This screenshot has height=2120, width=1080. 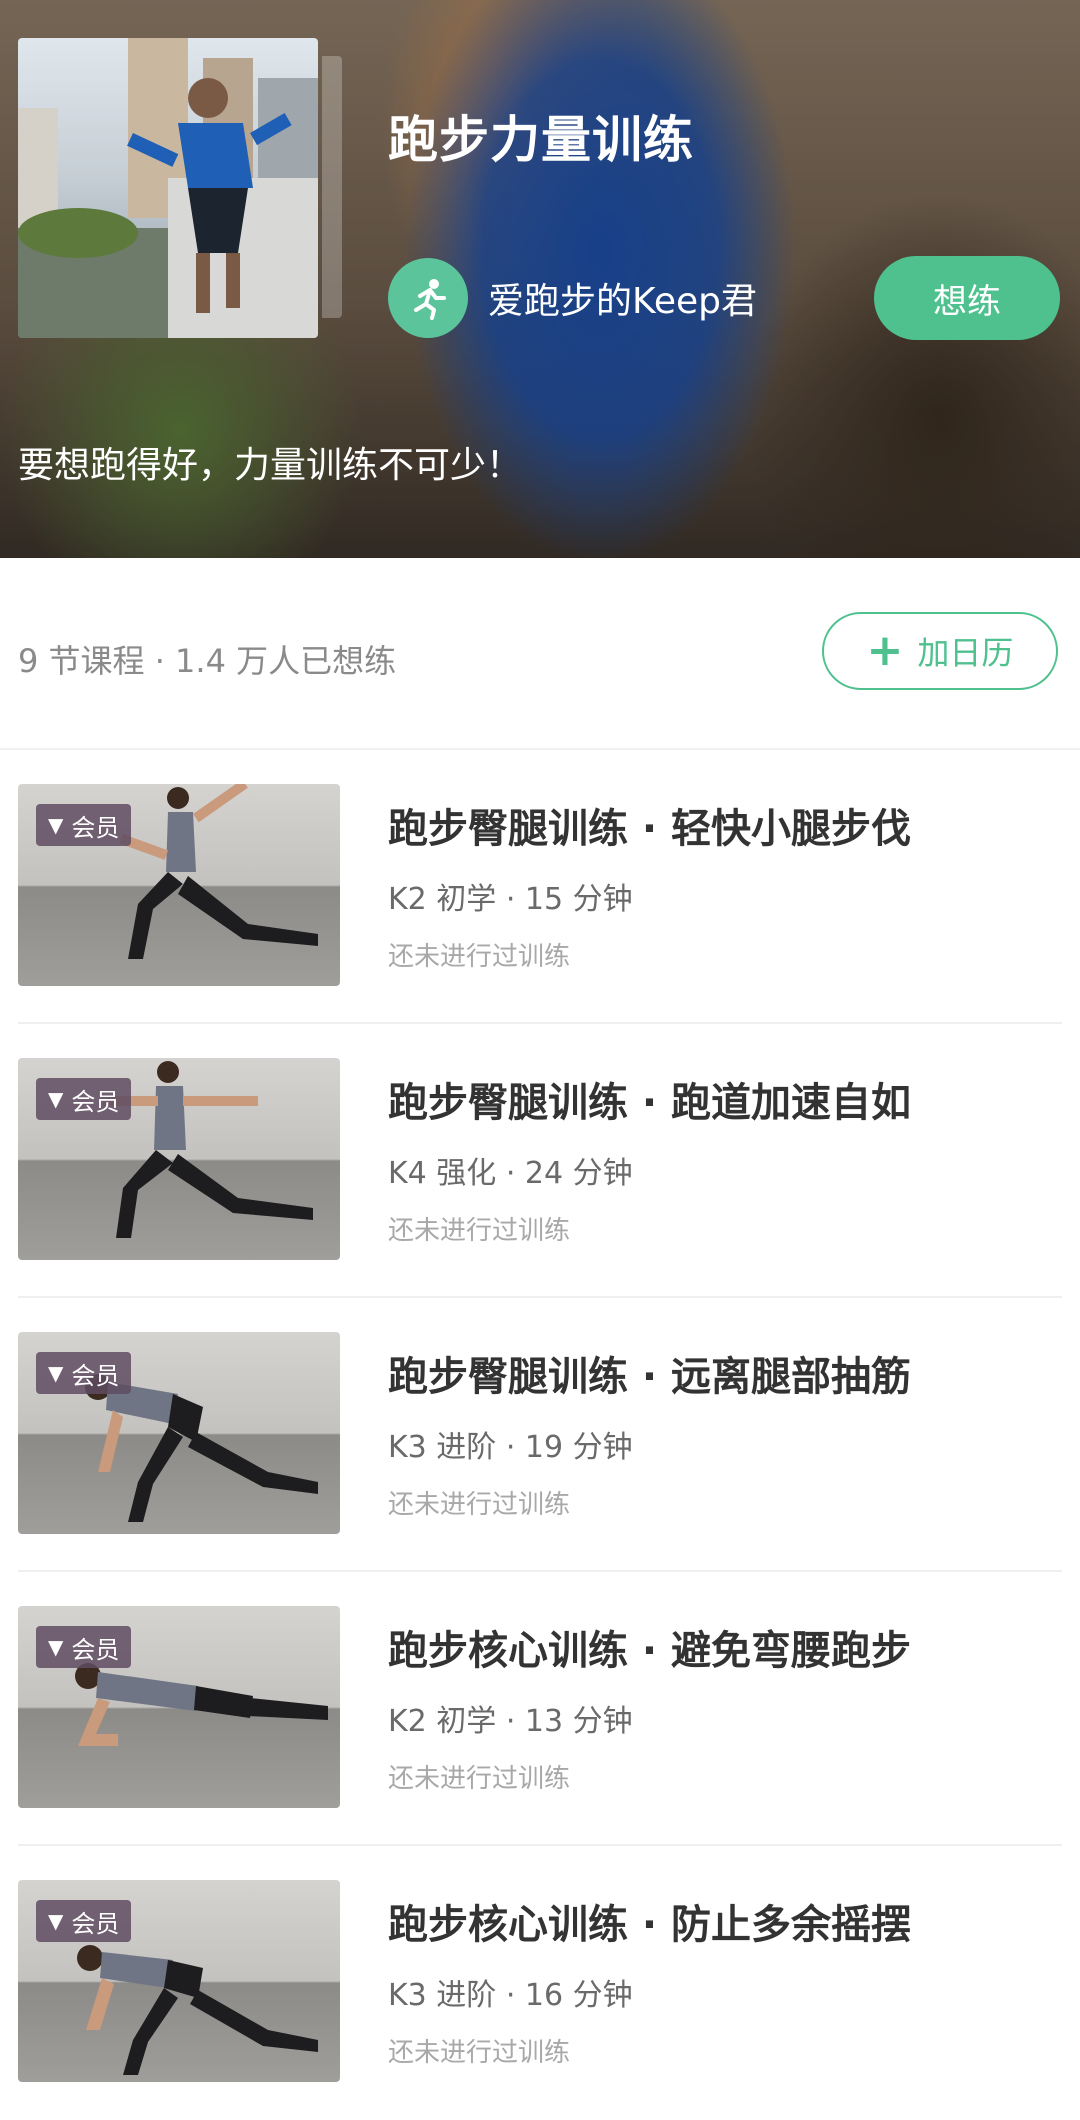 What do you see at coordinates (540, 654) in the screenshot?
I see `course-stats-bar: 9 节课程 · 1.4 万人已想练 + 加日历` at bounding box center [540, 654].